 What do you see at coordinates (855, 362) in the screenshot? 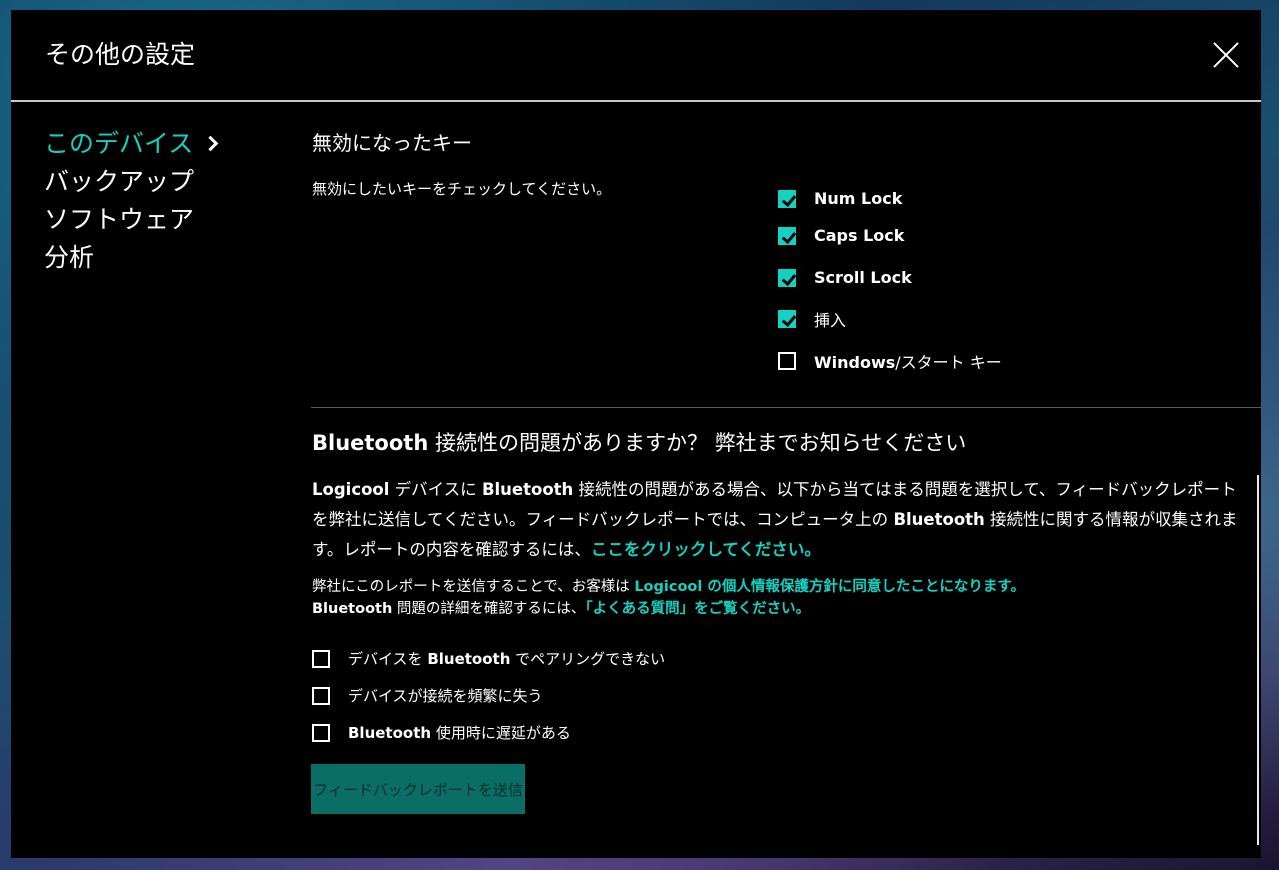
I see `key-label-bold: Windows` at bounding box center [855, 362].